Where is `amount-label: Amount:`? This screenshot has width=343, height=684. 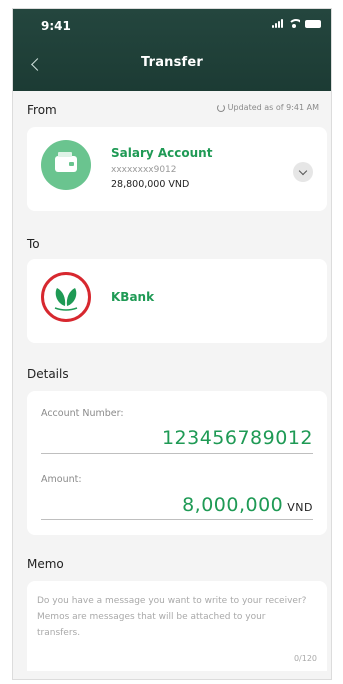 amount-label: Amount: is located at coordinates (61, 479).